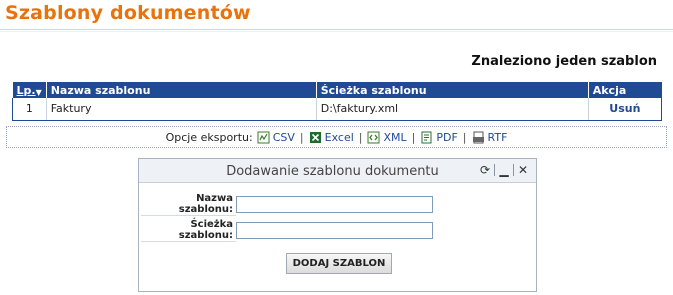 The width and height of the screenshot is (673, 295). What do you see at coordinates (315, 137) in the screenshot?
I see `excel-icon` at bounding box center [315, 137].